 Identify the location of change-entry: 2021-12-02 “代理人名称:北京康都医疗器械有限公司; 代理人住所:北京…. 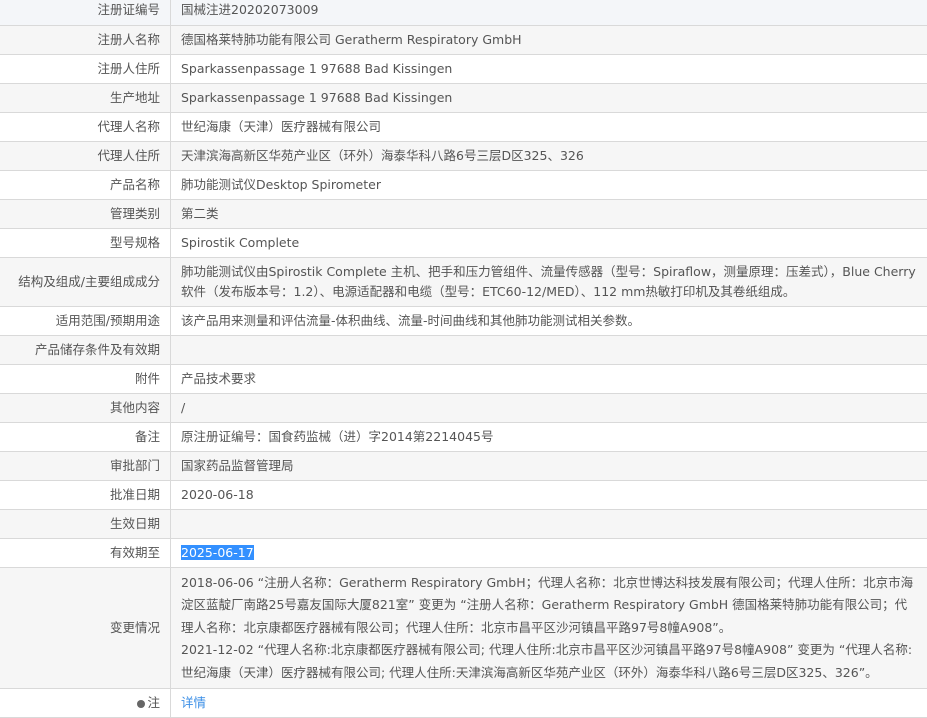
(549, 661).